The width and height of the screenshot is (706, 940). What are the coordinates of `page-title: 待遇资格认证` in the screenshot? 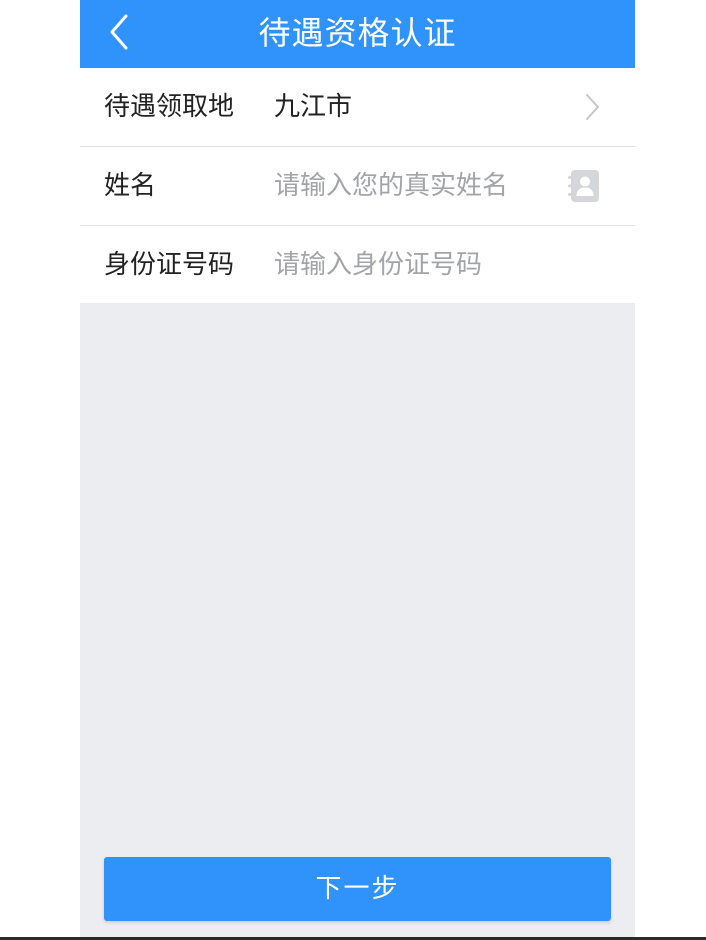 It's located at (357, 33).